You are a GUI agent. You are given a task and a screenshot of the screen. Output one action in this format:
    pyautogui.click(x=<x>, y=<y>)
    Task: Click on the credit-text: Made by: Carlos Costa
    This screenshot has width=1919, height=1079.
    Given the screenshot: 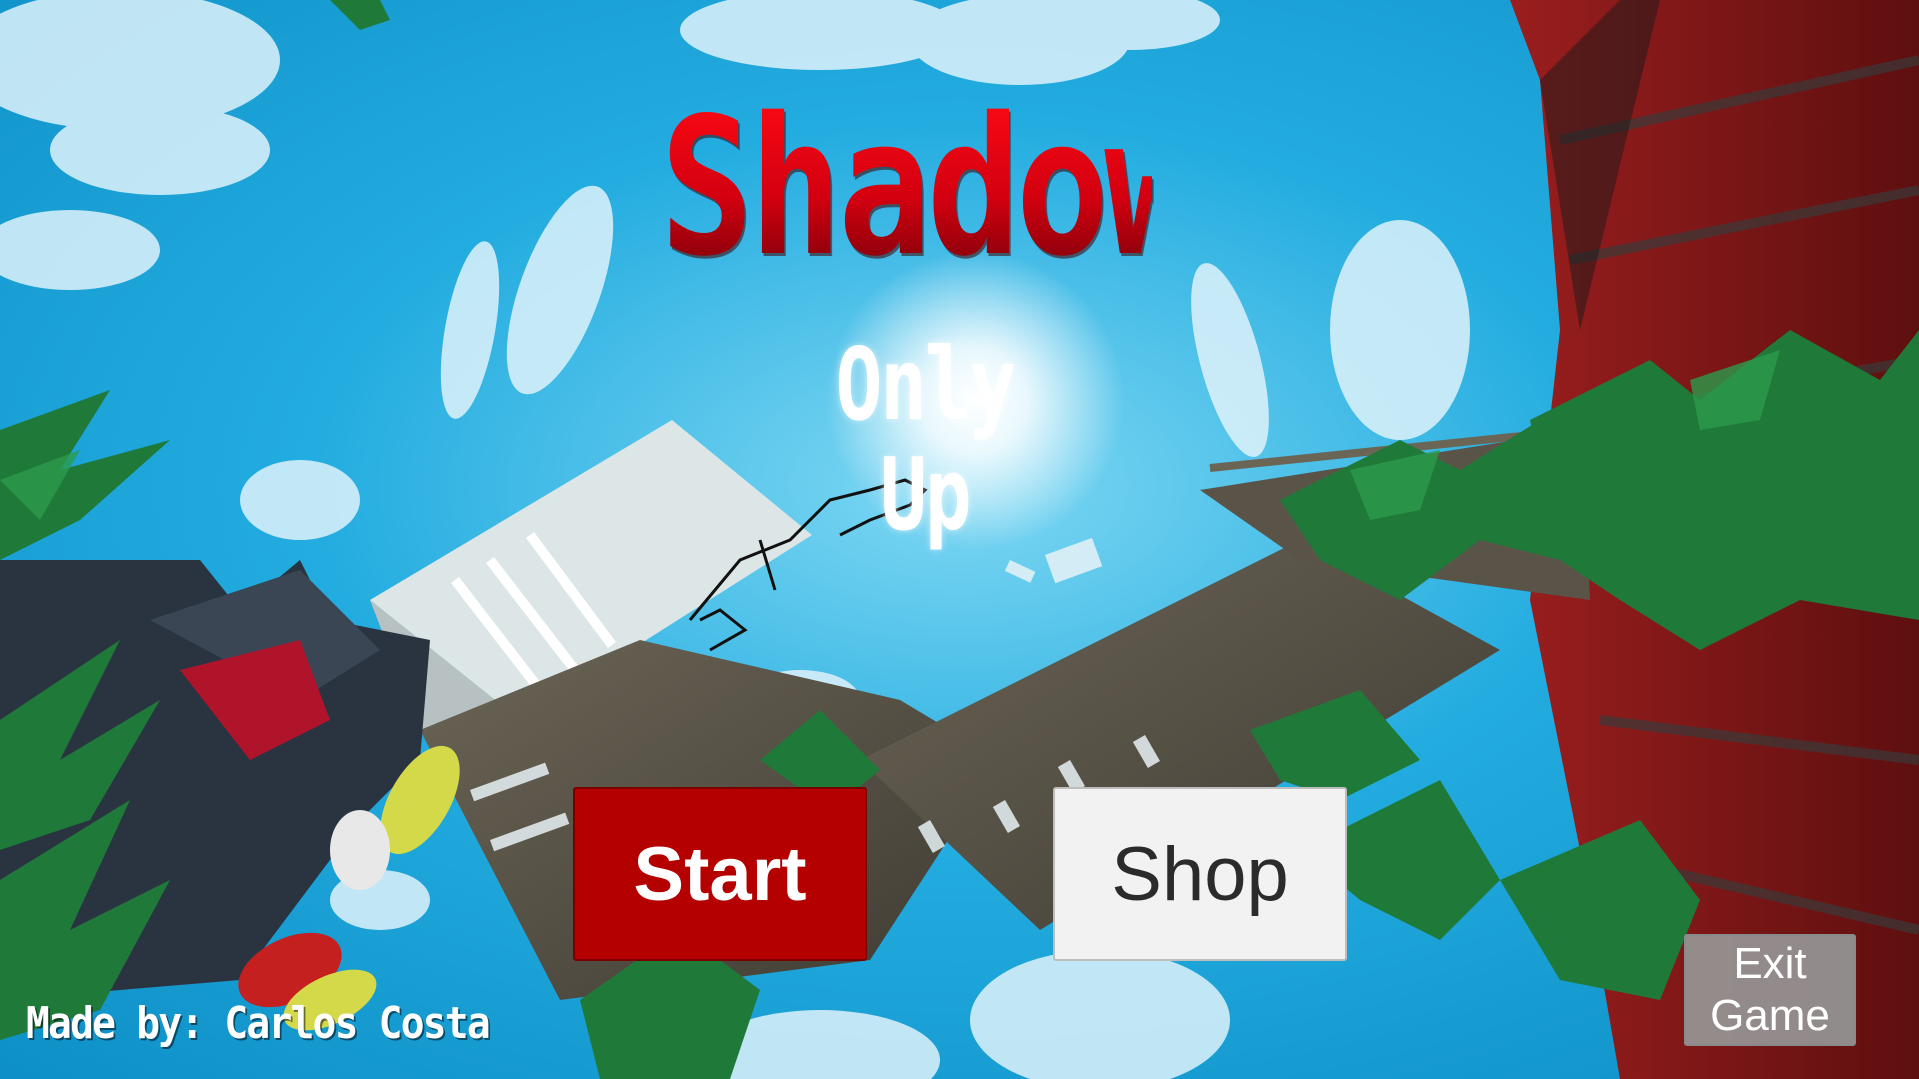 What is the action you would take?
    pyautogui.click(x=258, y=1023)
    